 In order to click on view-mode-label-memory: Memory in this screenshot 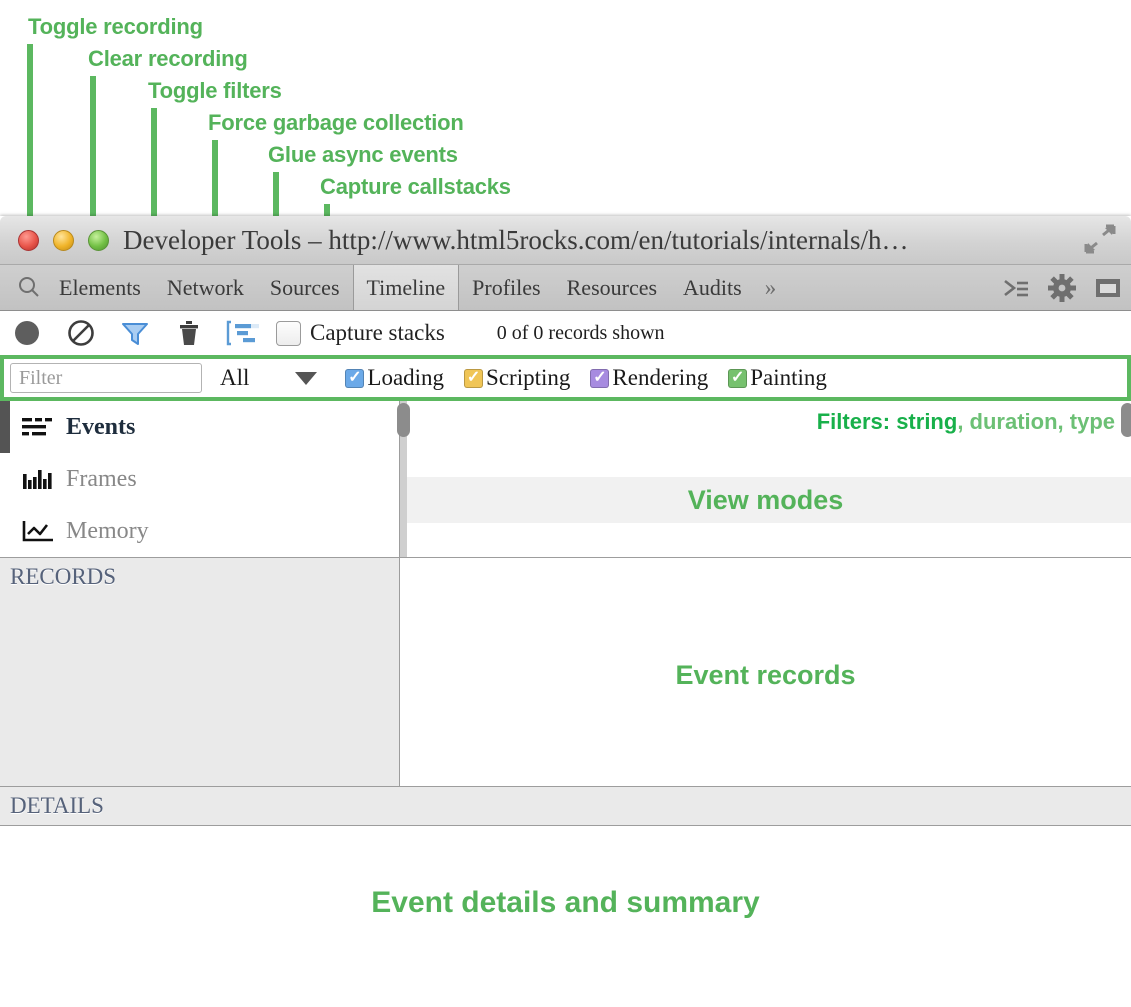, I will do `click(107, 530)`.